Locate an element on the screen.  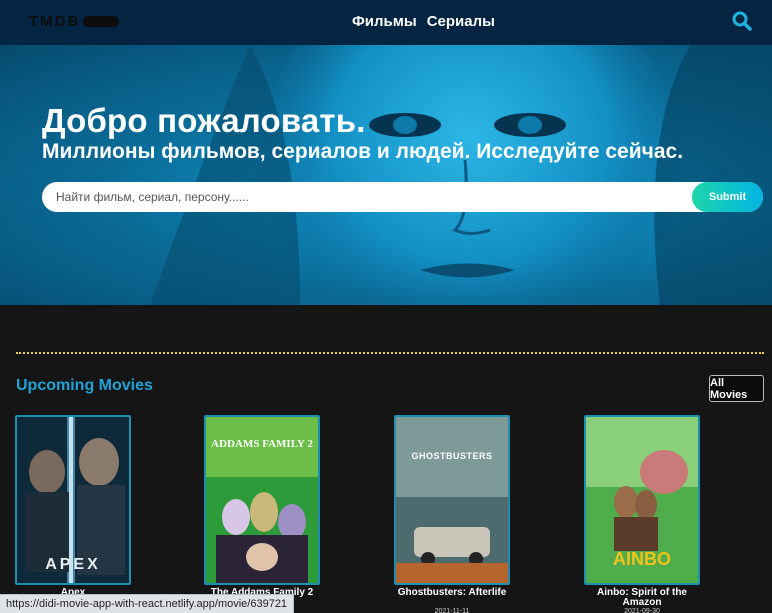
main-nav: Фильмы Сериалы is located at coordinates (423, 21).